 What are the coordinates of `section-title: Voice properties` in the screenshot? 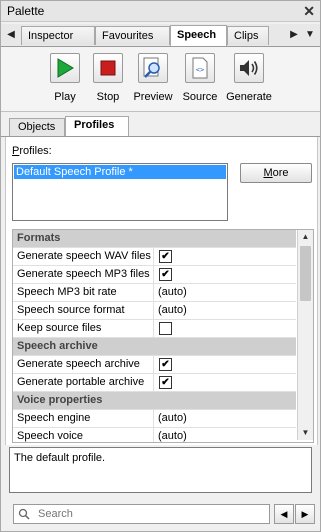 It's located at (60, 400).